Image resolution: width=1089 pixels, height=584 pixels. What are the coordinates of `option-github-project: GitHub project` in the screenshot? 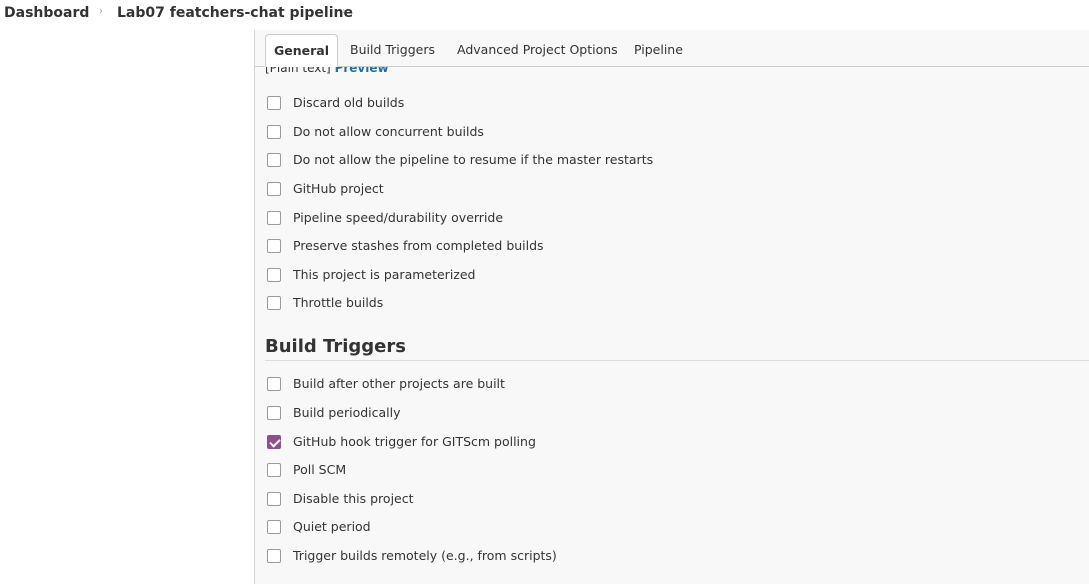 It's located at (325, 188).